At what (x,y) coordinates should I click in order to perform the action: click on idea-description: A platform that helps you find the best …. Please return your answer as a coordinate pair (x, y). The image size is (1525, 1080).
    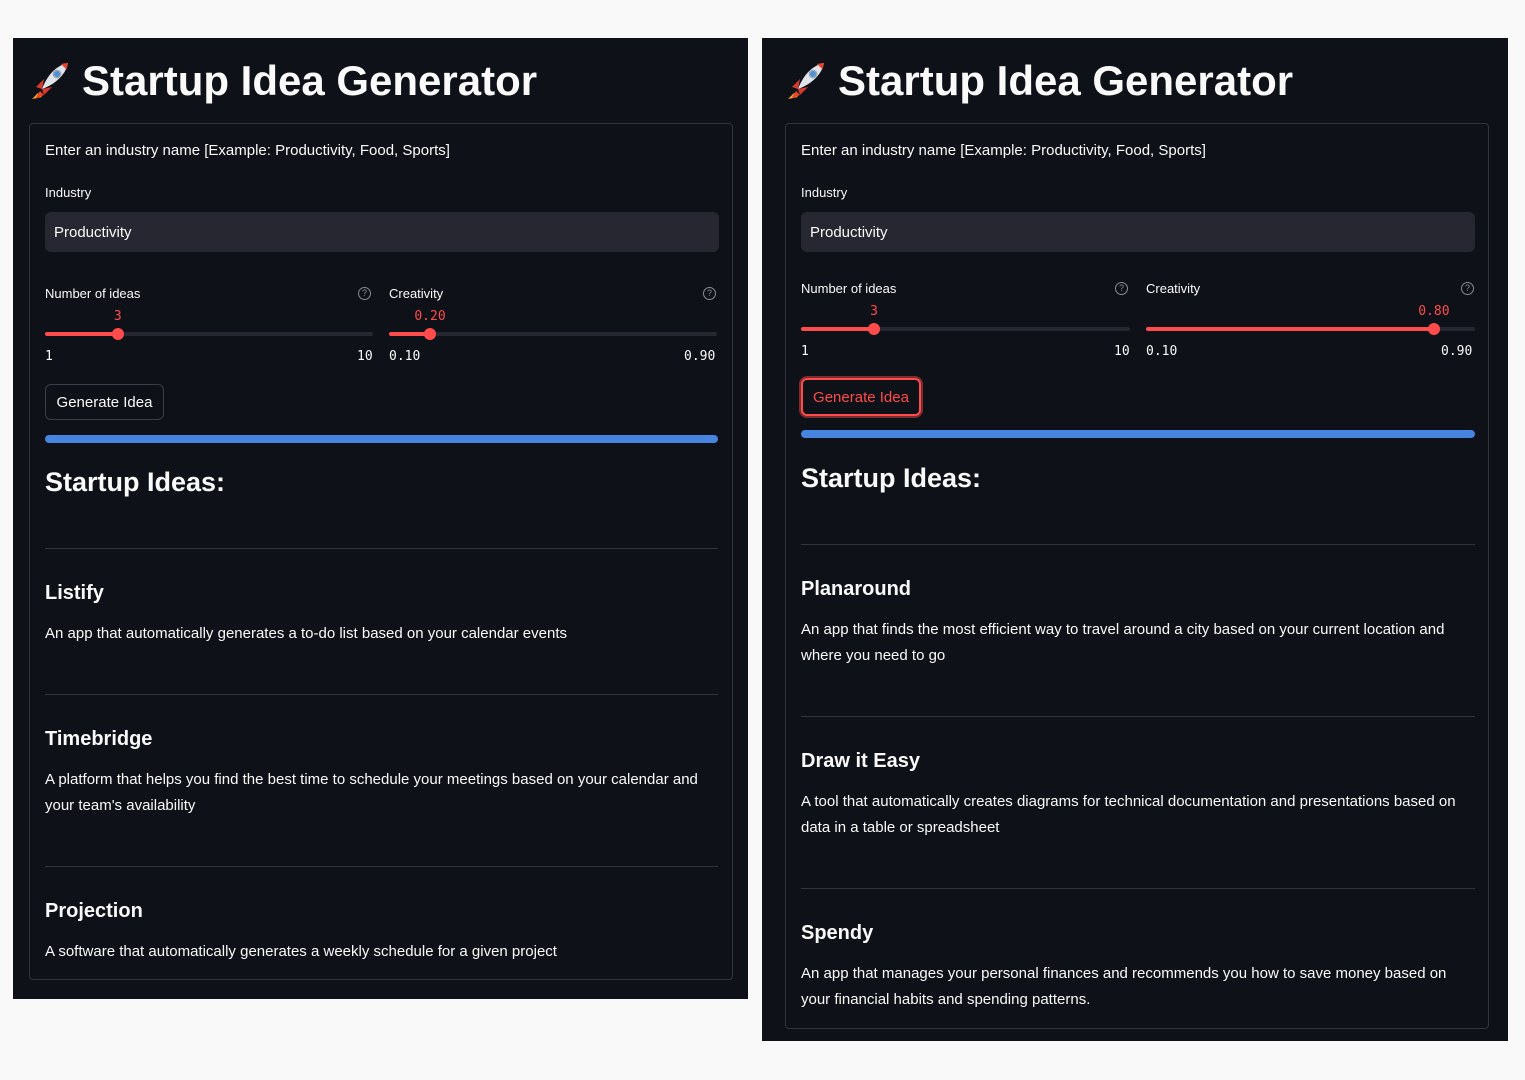
    Looking at the image, I should click on (371, 792).